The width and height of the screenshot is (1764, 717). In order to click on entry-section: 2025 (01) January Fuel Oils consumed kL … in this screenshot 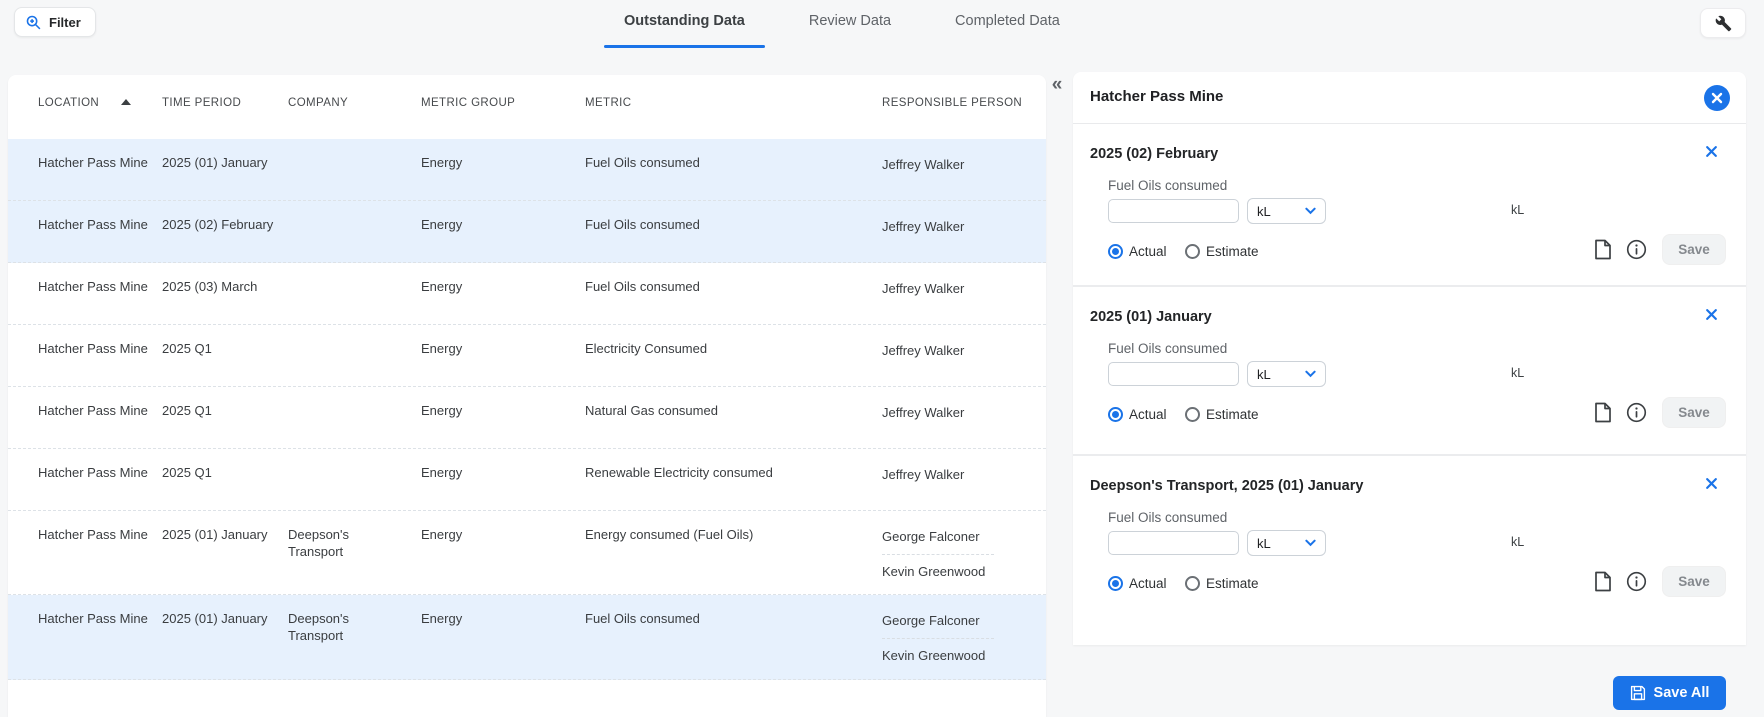, I will do `click(1409, 371)`.